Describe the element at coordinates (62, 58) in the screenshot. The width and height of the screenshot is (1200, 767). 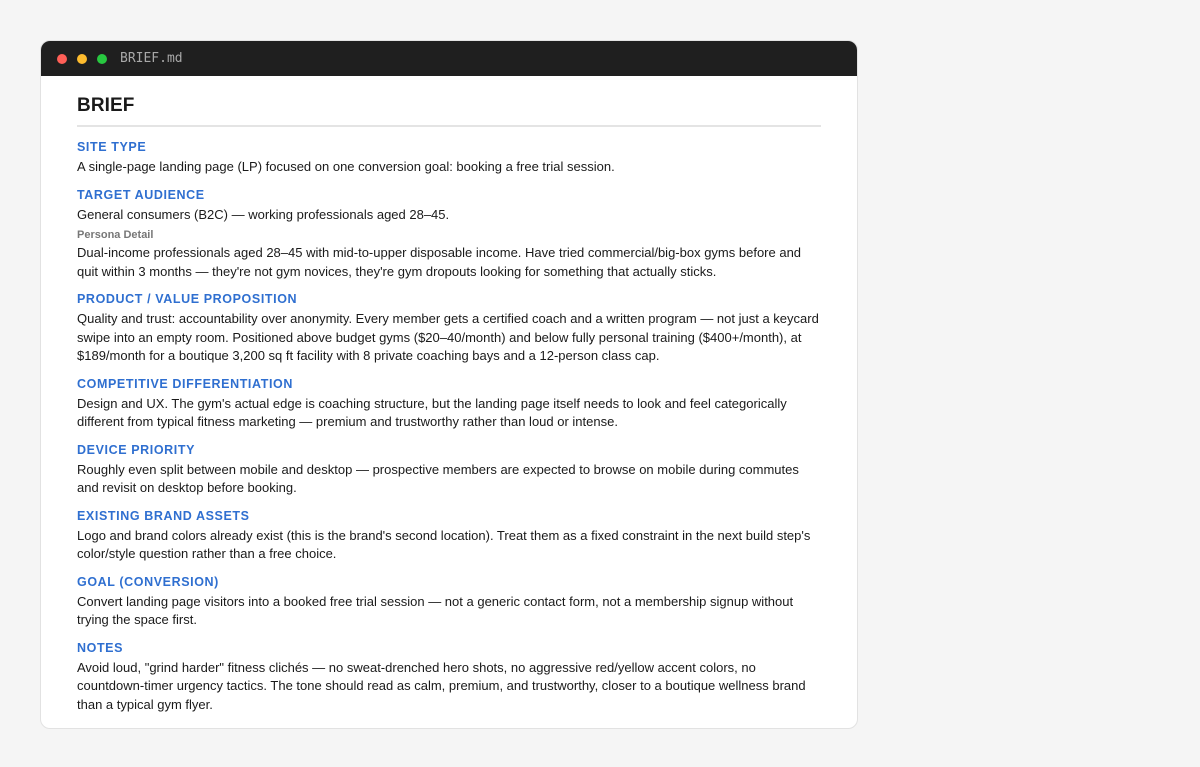
I see `close-window-button` at that location.